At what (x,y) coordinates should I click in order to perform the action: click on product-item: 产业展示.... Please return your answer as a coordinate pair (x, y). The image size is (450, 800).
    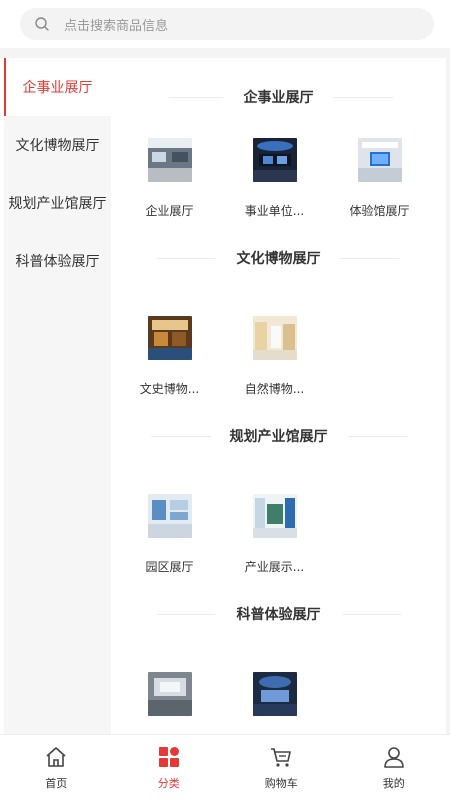
    Looking at the image, I should click on (274, 524).